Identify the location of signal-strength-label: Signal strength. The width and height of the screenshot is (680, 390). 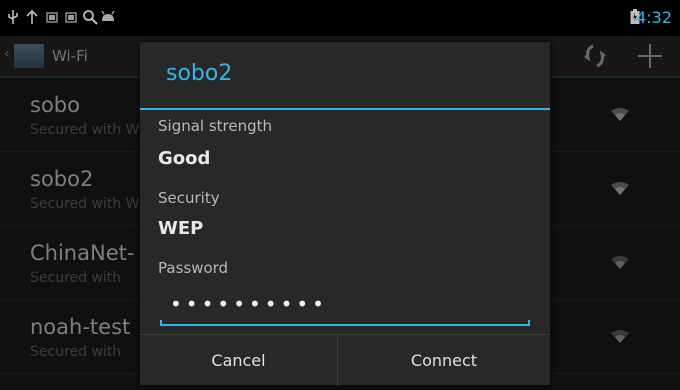
(215, 126).